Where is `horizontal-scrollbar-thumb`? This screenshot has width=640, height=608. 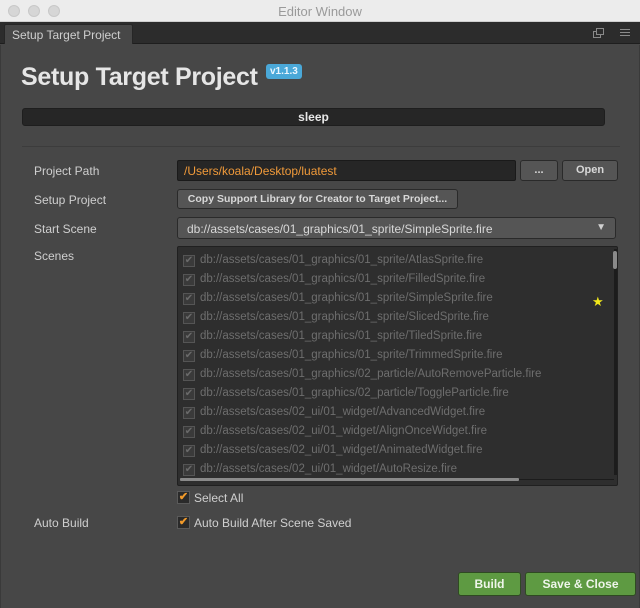 horizontal-scrollbar-thumb is located at coordinates (349, 479).